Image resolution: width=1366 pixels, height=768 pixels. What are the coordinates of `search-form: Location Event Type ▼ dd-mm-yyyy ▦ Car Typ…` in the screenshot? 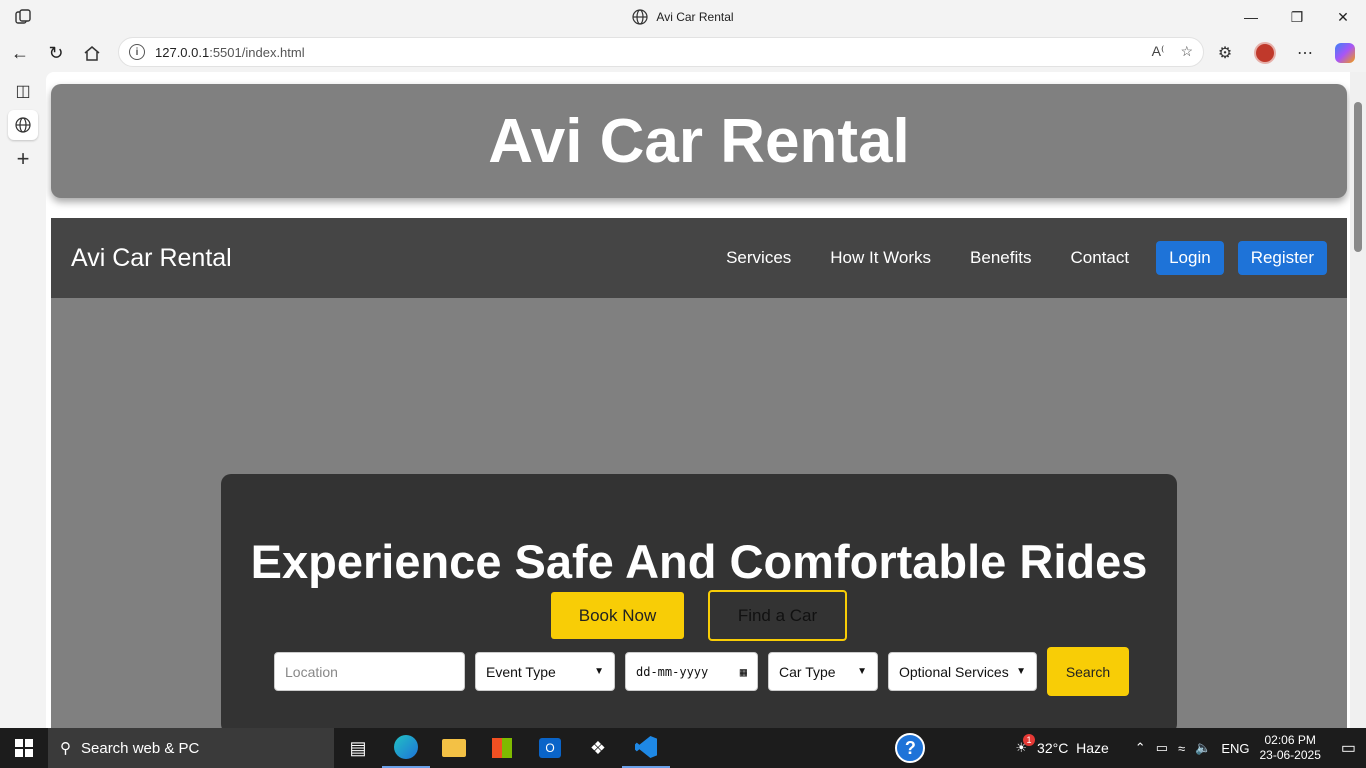 It's located at (701, 671).